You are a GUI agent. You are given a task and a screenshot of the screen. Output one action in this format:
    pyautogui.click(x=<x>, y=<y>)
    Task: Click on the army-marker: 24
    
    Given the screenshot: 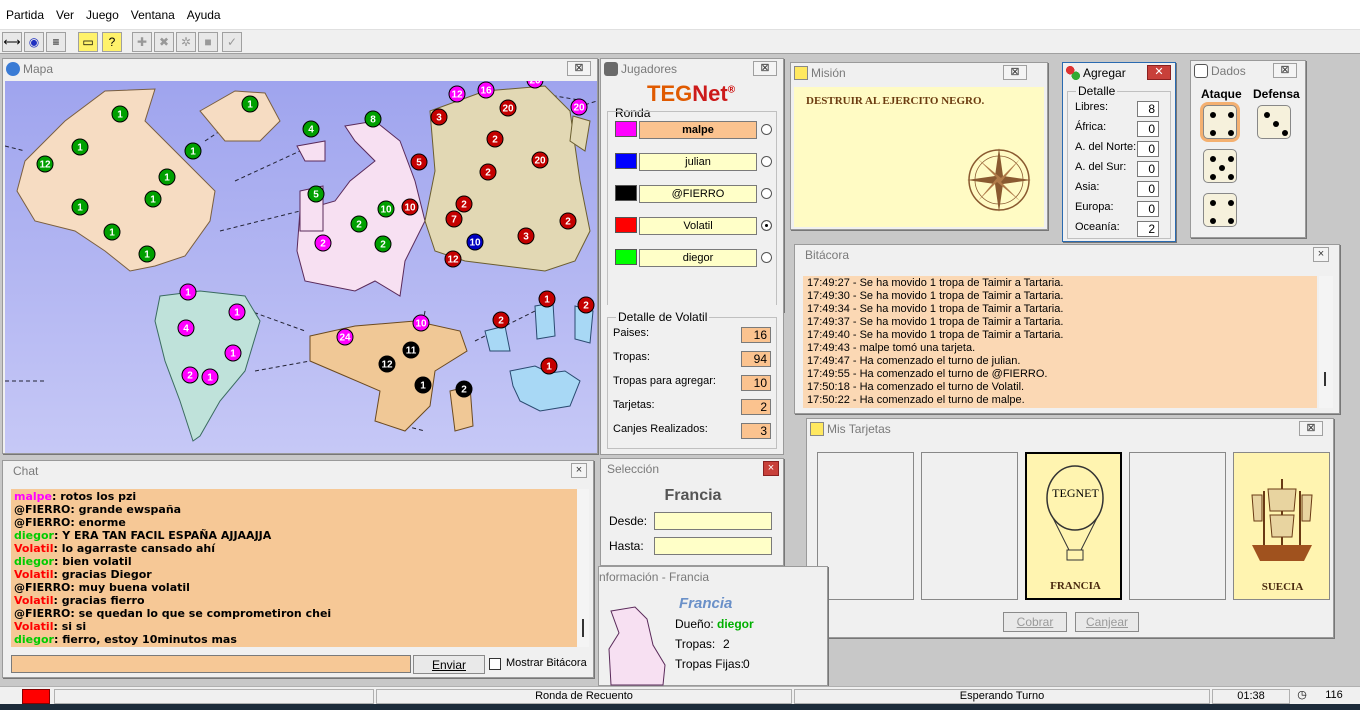 What is the action you would take?
    pyautogui.click(x=345, y=337)
    